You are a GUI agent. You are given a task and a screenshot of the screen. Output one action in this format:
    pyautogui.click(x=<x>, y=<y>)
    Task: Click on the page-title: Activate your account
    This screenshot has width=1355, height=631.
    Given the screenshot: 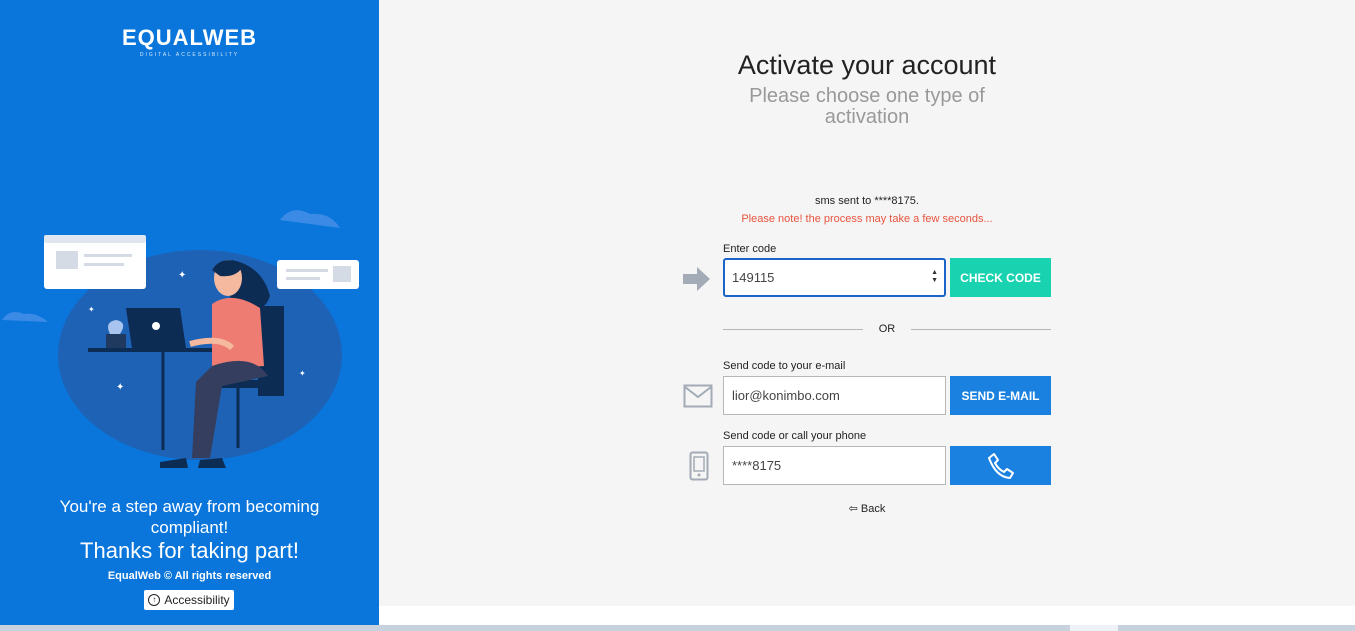 What is the action you would take?
    pyautogui.click(x=867, y=65)
    